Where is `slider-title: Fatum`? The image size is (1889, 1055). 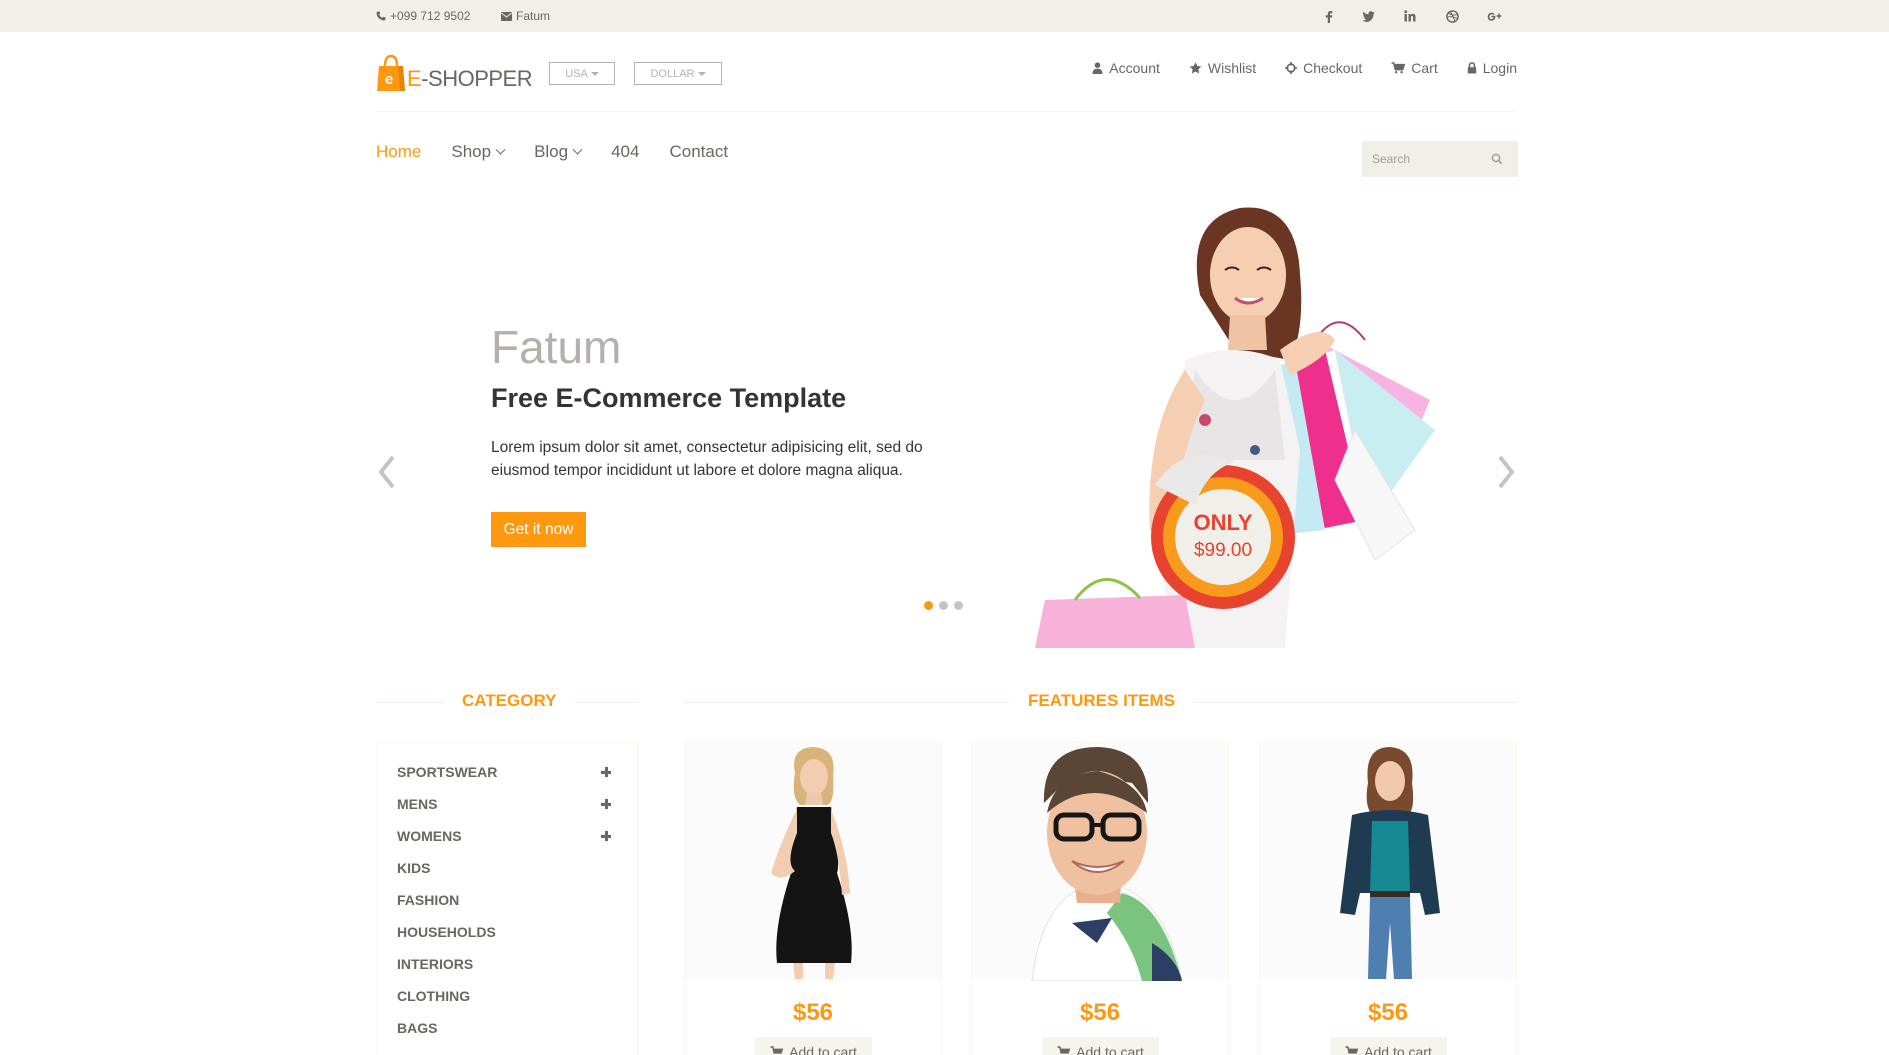 slider-title: Fatum is located at coordinates (556, 347).